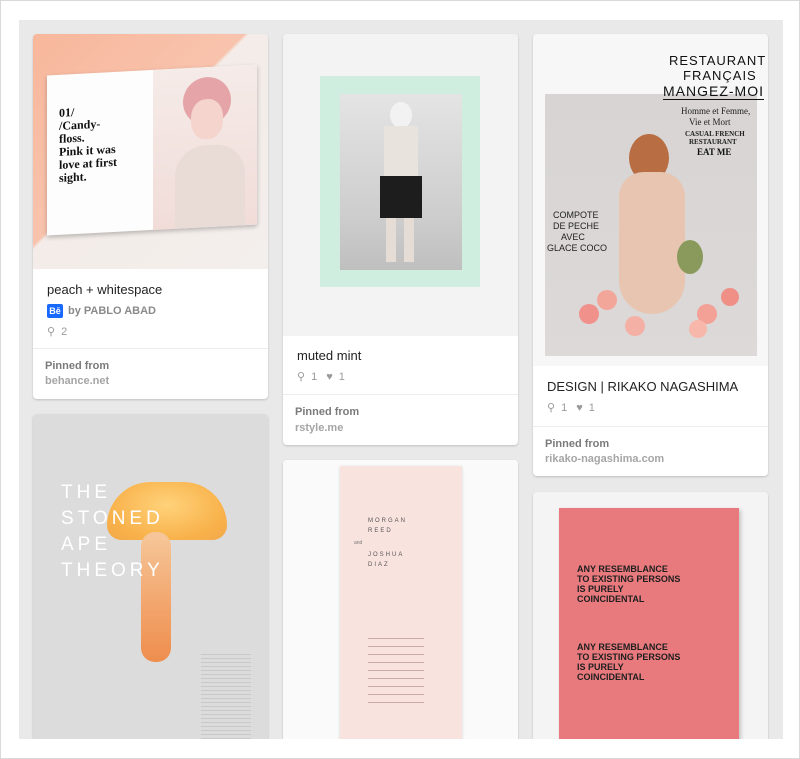 Image resolution: width=800 pixels, height=759 pixels. Describe the element at coordinates (112, 310) in the screenshot. I see `attribution-text: by PABLO ABAD` at that location.